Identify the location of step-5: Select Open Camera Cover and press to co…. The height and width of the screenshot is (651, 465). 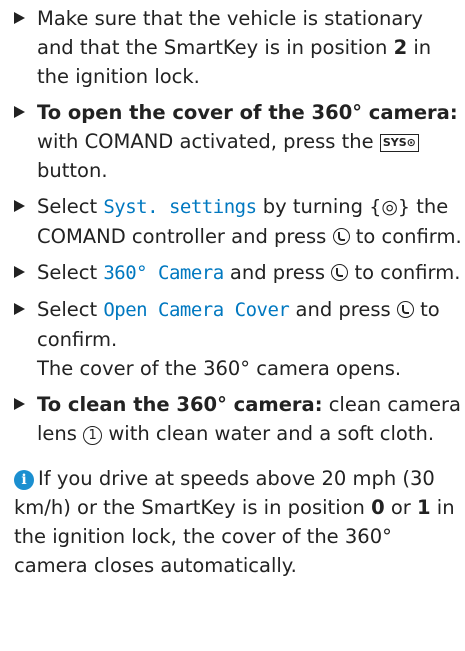
(239, 339).